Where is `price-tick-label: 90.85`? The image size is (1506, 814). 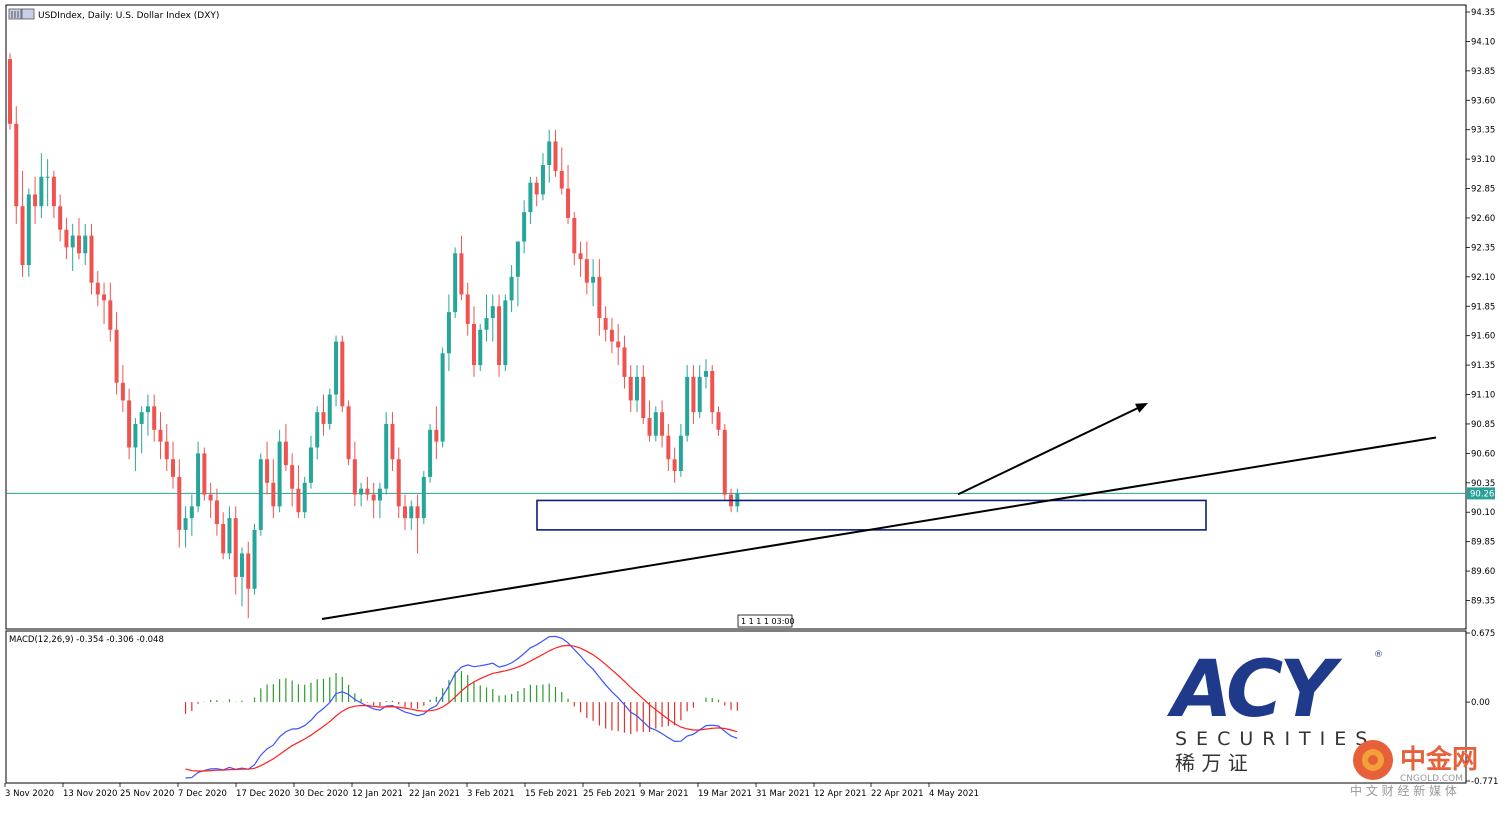 price-tick-label: 90.85 is located at coordinates (1483, 425).